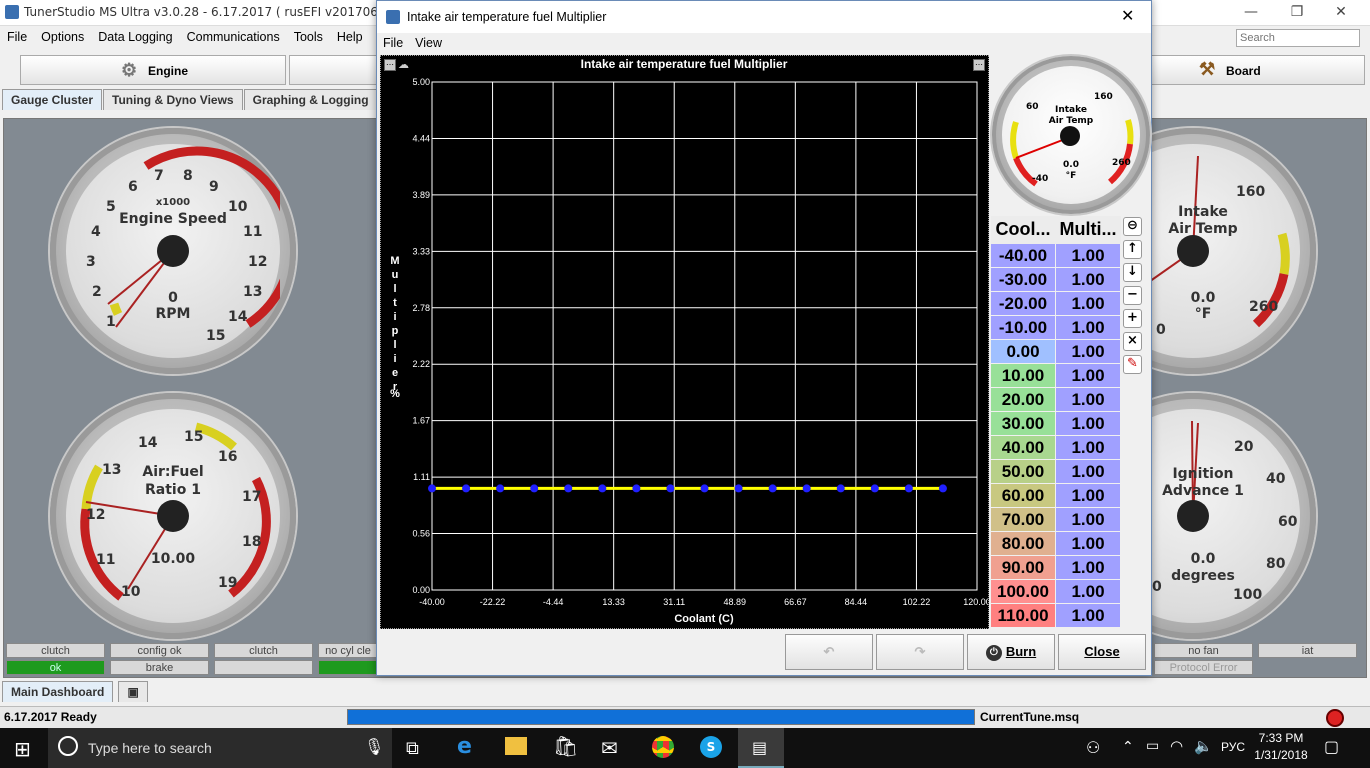 This screenshot has width=1370, height=768. What do you see at coordinates (1132, 318) in the screenshot?
I see `plus-icon: +` at bounding box center [1132, 318].